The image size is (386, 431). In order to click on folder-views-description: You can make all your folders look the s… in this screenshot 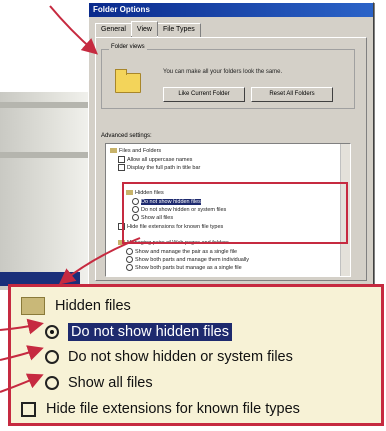, I will do `click(223, 72)`.